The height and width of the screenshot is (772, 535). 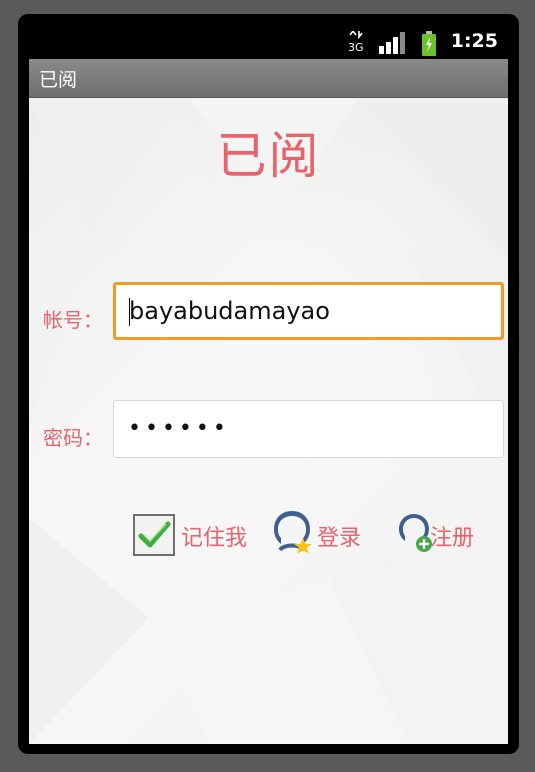 I want to click on checkmark-icon, so click(x=154, y=534).